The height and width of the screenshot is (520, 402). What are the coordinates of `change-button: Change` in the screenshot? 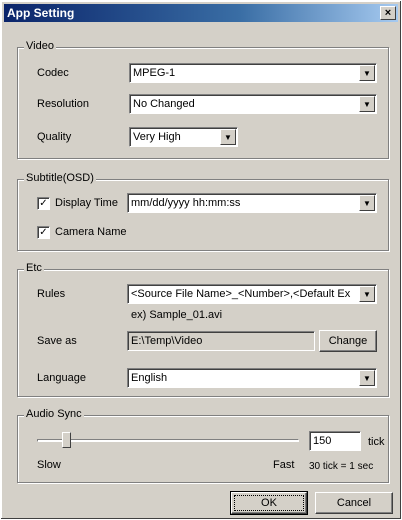 It's located at (348, 341).